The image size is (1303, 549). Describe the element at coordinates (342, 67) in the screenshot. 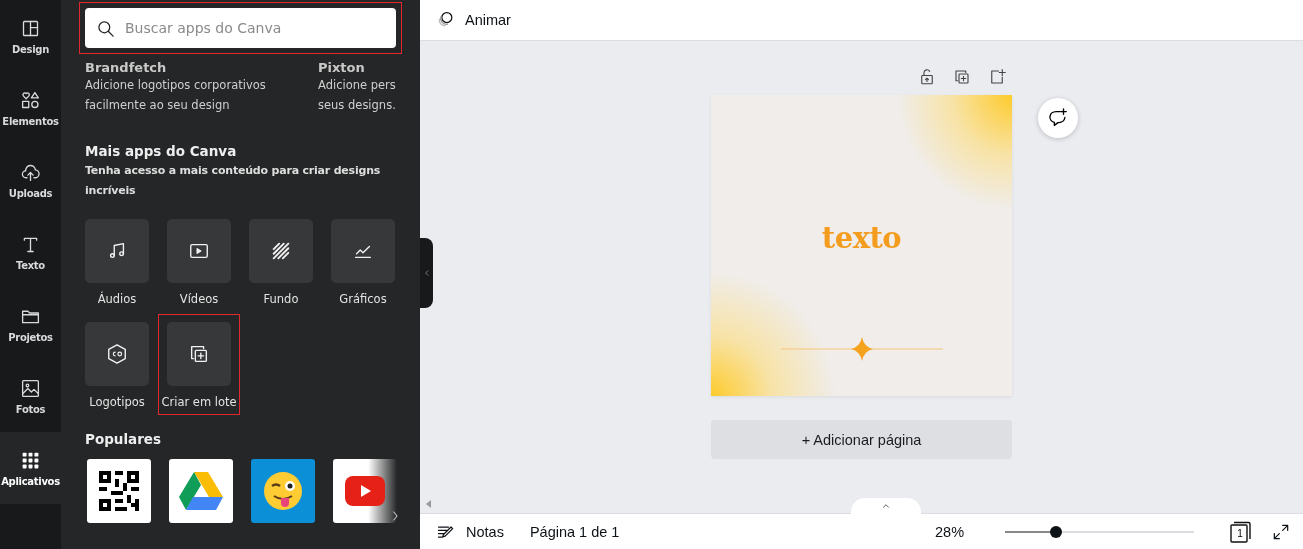

I see `app-name: Pixton` at that location.